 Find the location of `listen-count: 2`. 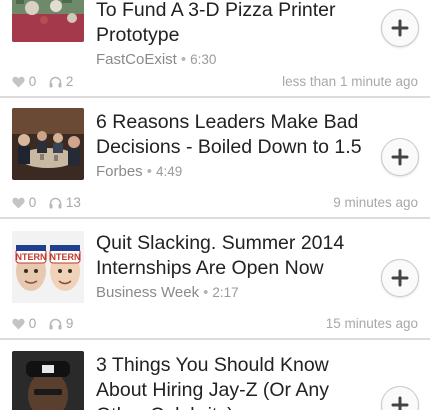

listen-count: 2 is located at coordinates (69, 81).